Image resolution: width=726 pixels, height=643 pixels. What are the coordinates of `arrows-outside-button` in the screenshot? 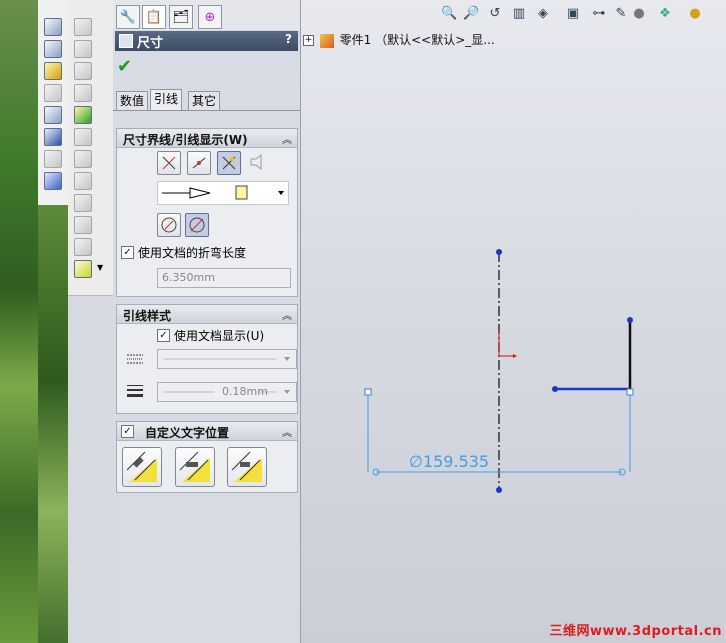 It's located at (169, 163).